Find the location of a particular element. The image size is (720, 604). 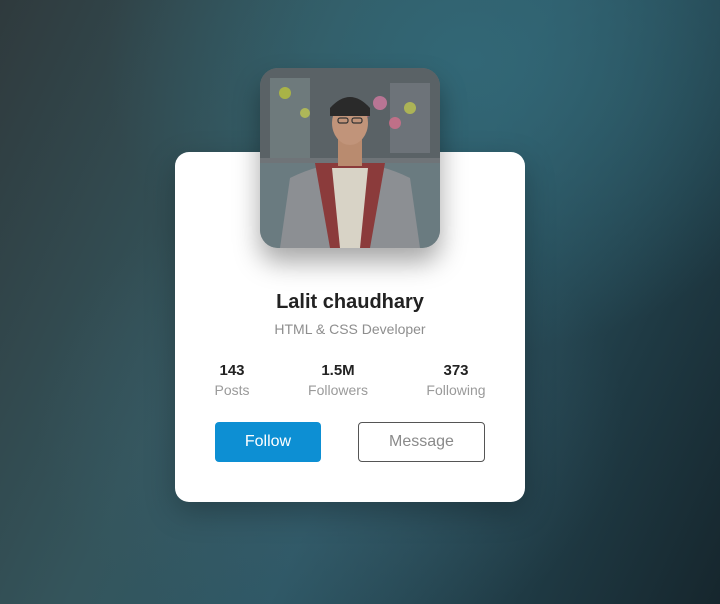

stat-following: 373 Following is located at coordinates (456, 381).